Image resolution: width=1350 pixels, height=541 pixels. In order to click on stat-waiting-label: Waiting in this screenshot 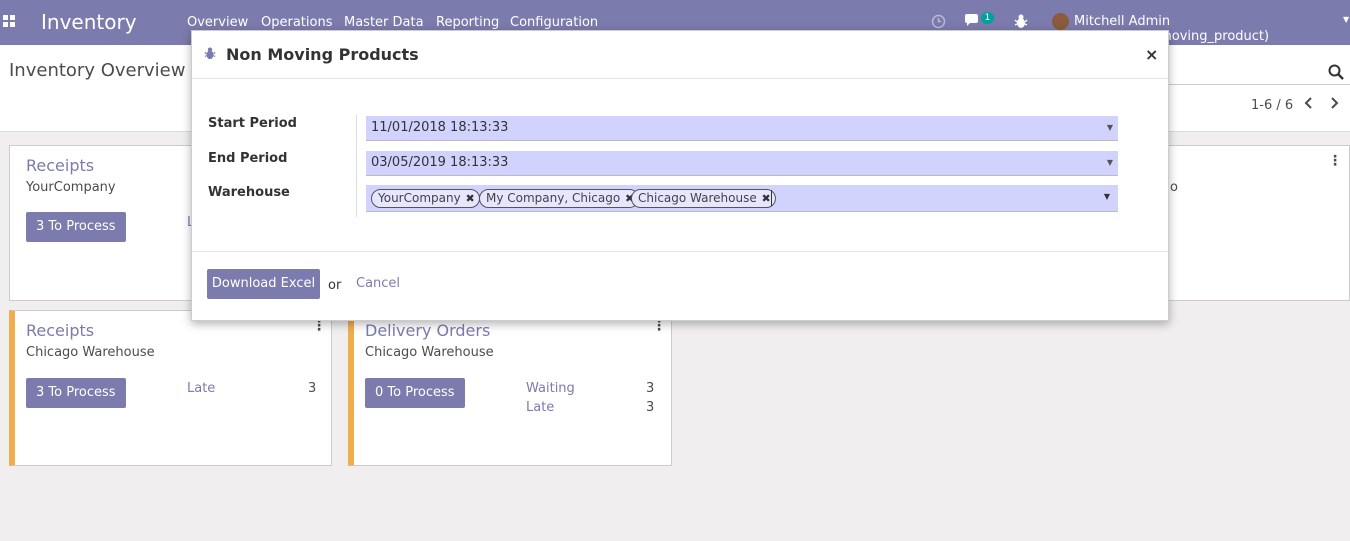, I will do `click(550, 388)`.